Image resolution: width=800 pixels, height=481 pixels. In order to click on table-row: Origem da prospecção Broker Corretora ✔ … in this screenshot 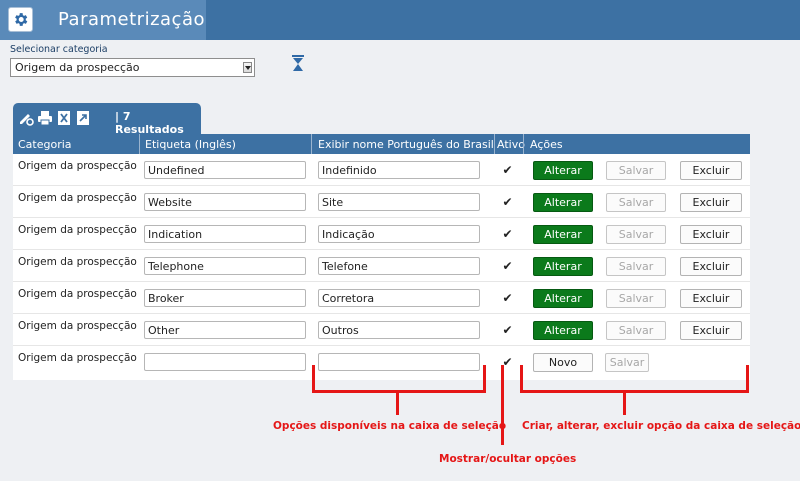, I will do `click(381, 298)`.